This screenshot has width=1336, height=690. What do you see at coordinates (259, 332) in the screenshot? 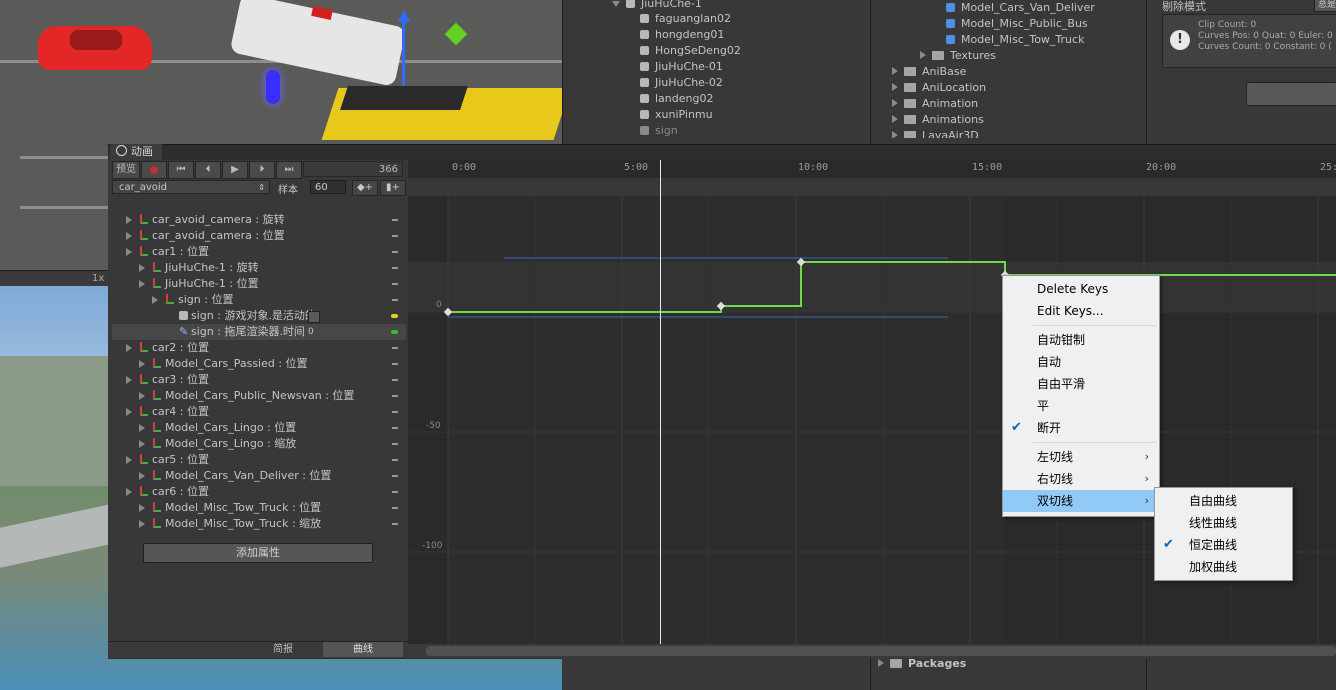
I see `property-row: ✎ sign : 拖尾渲染器.时间 0` at bounding box center [259, 332].